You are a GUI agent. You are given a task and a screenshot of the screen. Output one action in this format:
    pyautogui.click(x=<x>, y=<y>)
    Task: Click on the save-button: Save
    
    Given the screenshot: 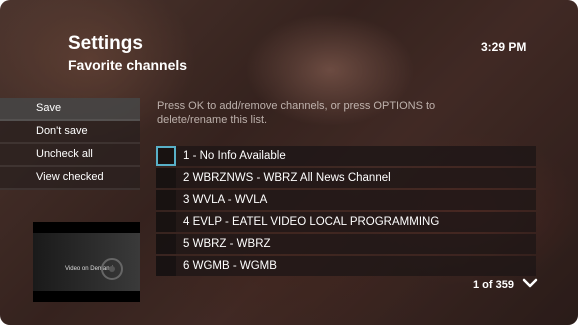 What is the action you would take?
    pyautogui.click(x=70, y=109)
    